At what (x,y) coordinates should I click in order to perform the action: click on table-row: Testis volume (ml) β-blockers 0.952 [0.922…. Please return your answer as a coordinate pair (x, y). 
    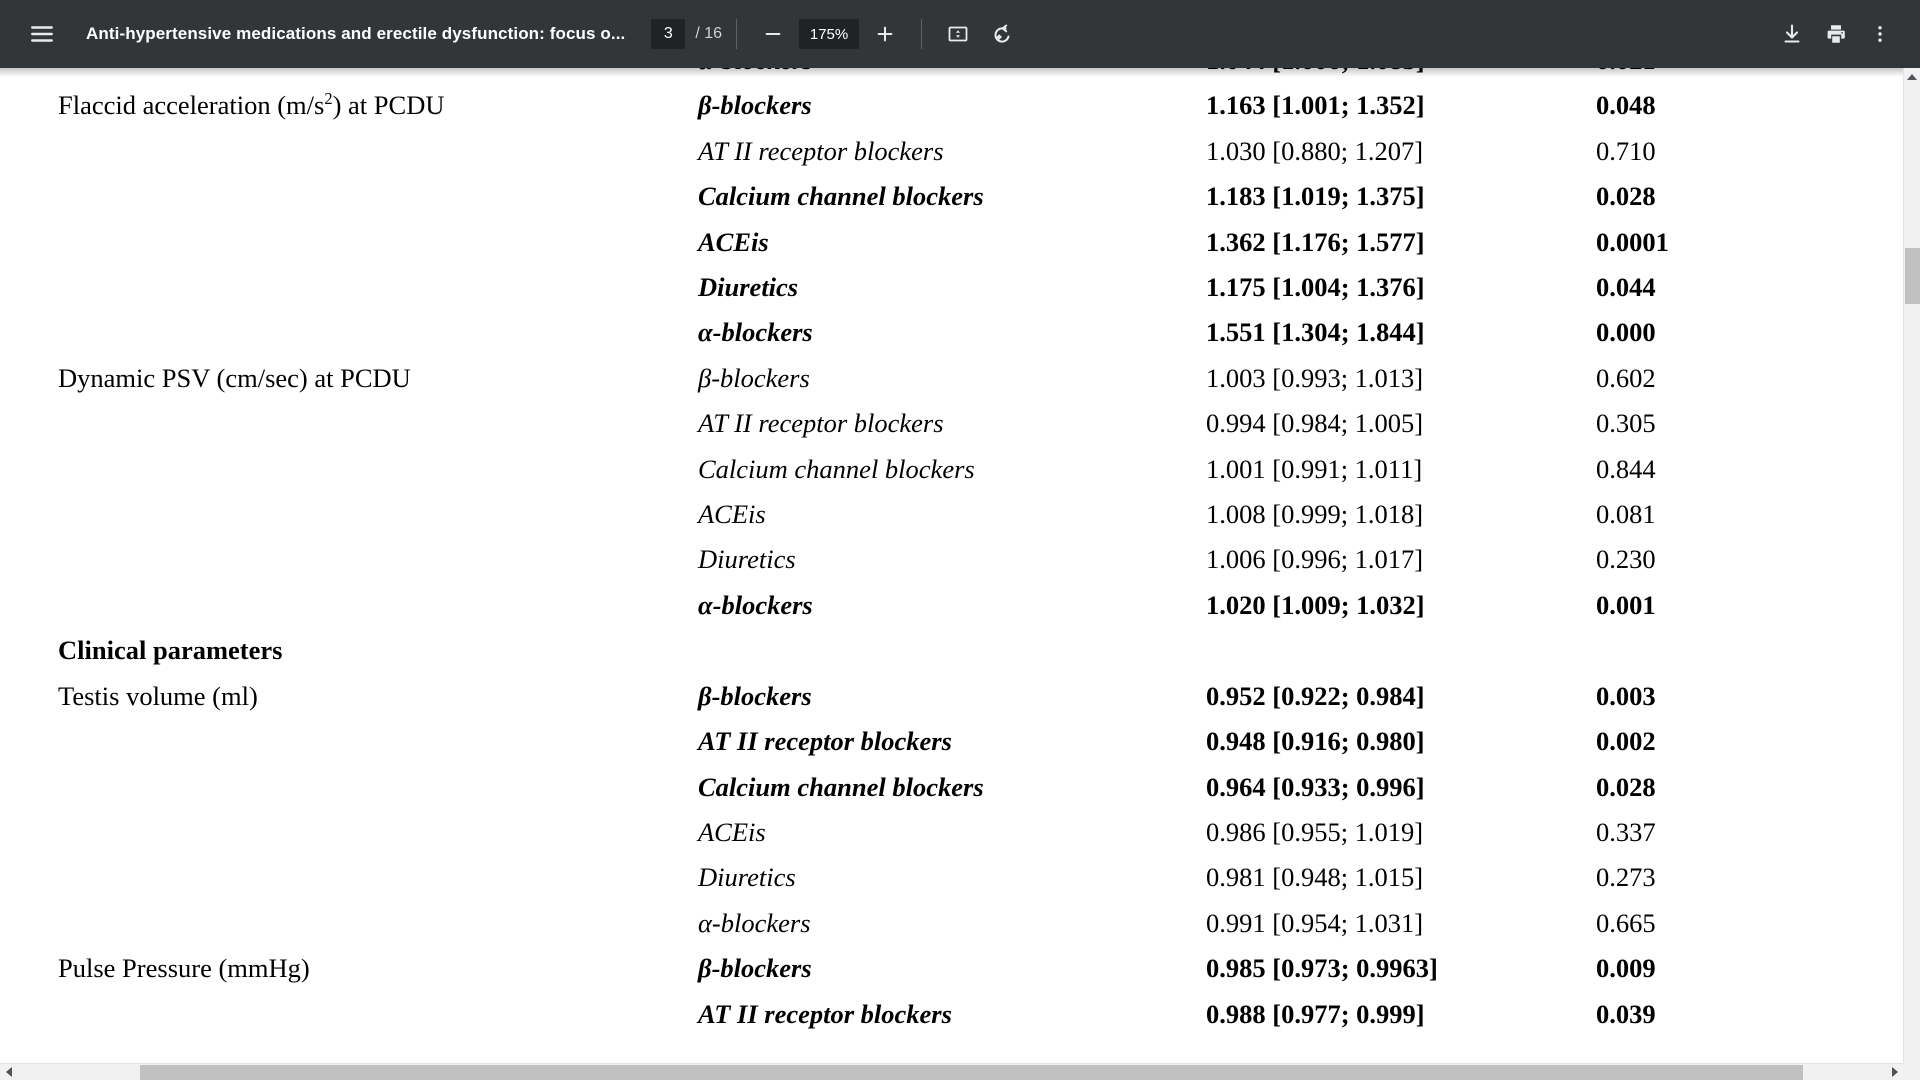
    Looking at the image, I should click on (953, 696).